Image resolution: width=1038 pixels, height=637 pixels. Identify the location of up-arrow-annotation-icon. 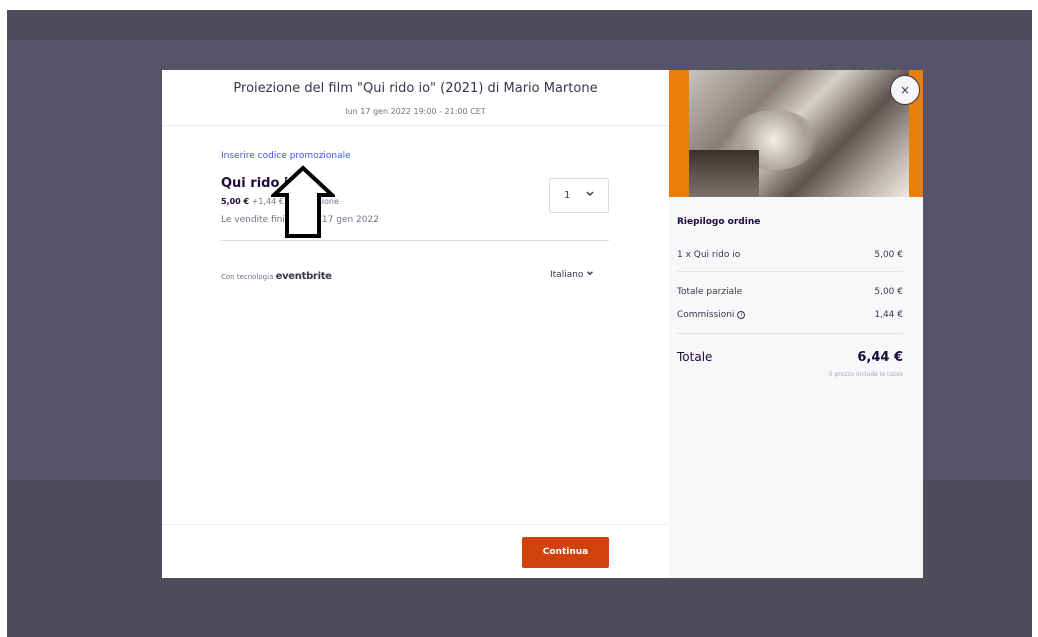
(303, 204).